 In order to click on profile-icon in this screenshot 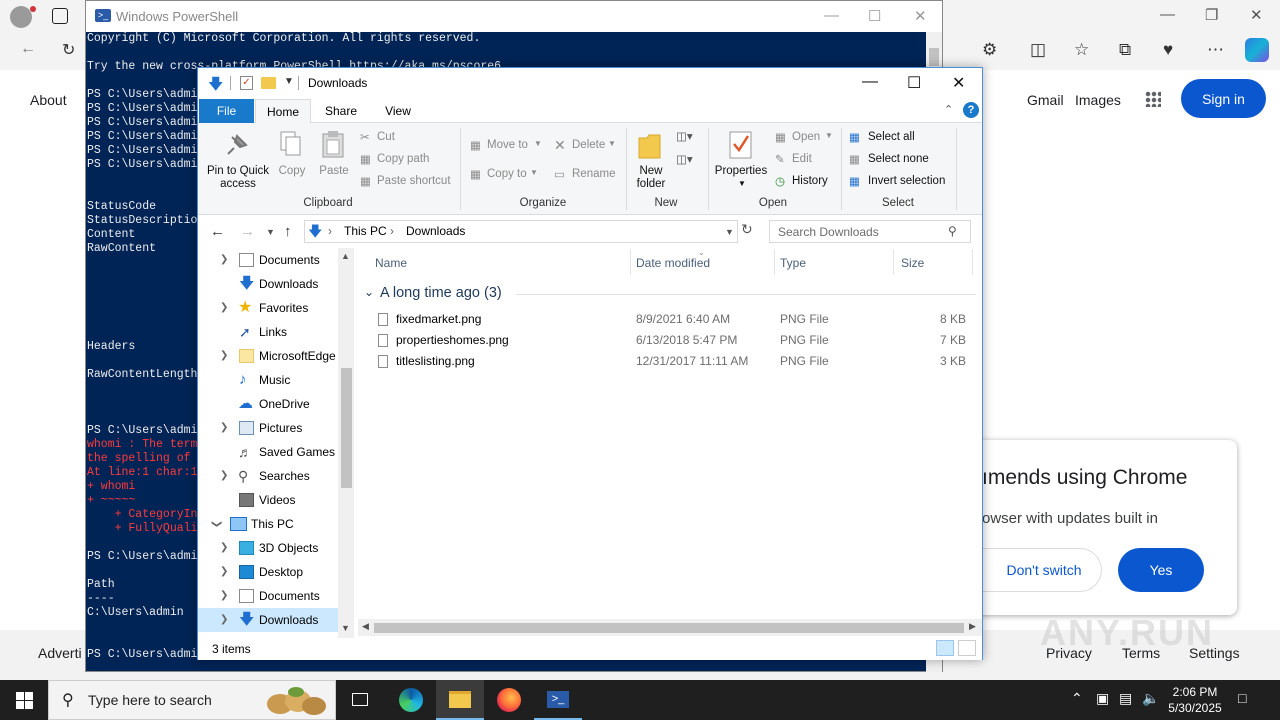, I will do `click(21, 17)`.